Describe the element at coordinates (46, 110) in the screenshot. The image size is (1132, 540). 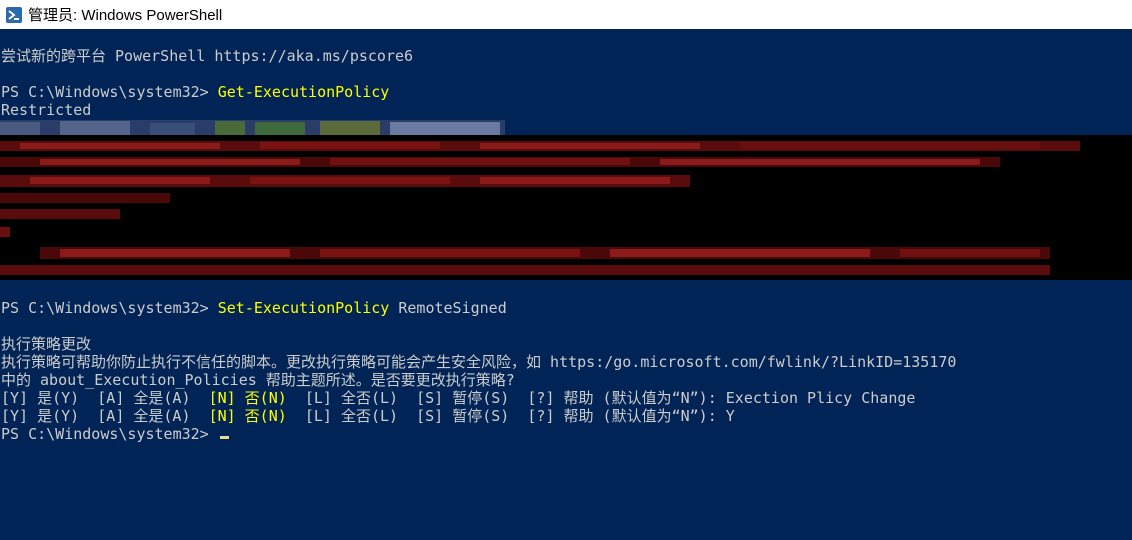
I see `output-line: Restricted` at that location.